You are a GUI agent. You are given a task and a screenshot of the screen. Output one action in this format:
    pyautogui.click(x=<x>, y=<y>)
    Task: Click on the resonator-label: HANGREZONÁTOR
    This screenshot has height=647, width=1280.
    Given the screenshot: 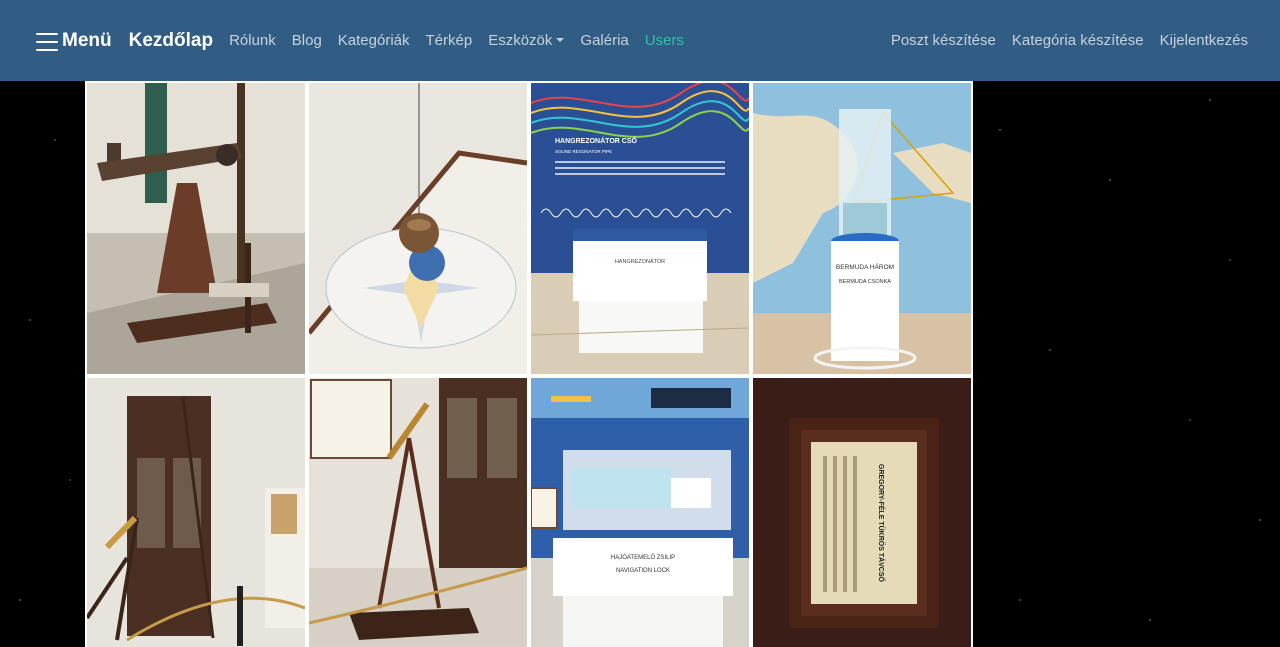 What is the action you would take?
    pyautogui.click(x=640, y=261)
    